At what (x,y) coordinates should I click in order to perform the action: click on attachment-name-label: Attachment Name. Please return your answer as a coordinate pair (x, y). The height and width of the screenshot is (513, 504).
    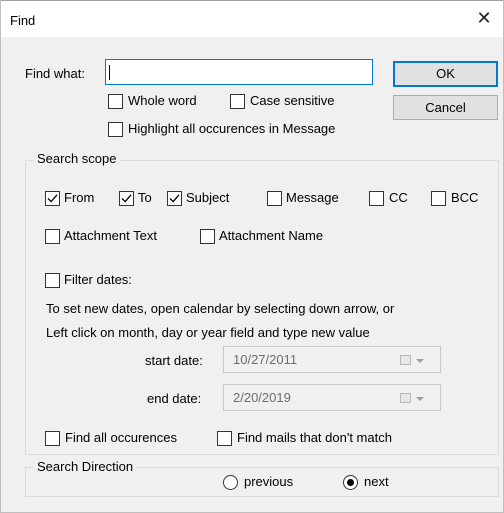
    Looking at the image, I should click on (271, 235).